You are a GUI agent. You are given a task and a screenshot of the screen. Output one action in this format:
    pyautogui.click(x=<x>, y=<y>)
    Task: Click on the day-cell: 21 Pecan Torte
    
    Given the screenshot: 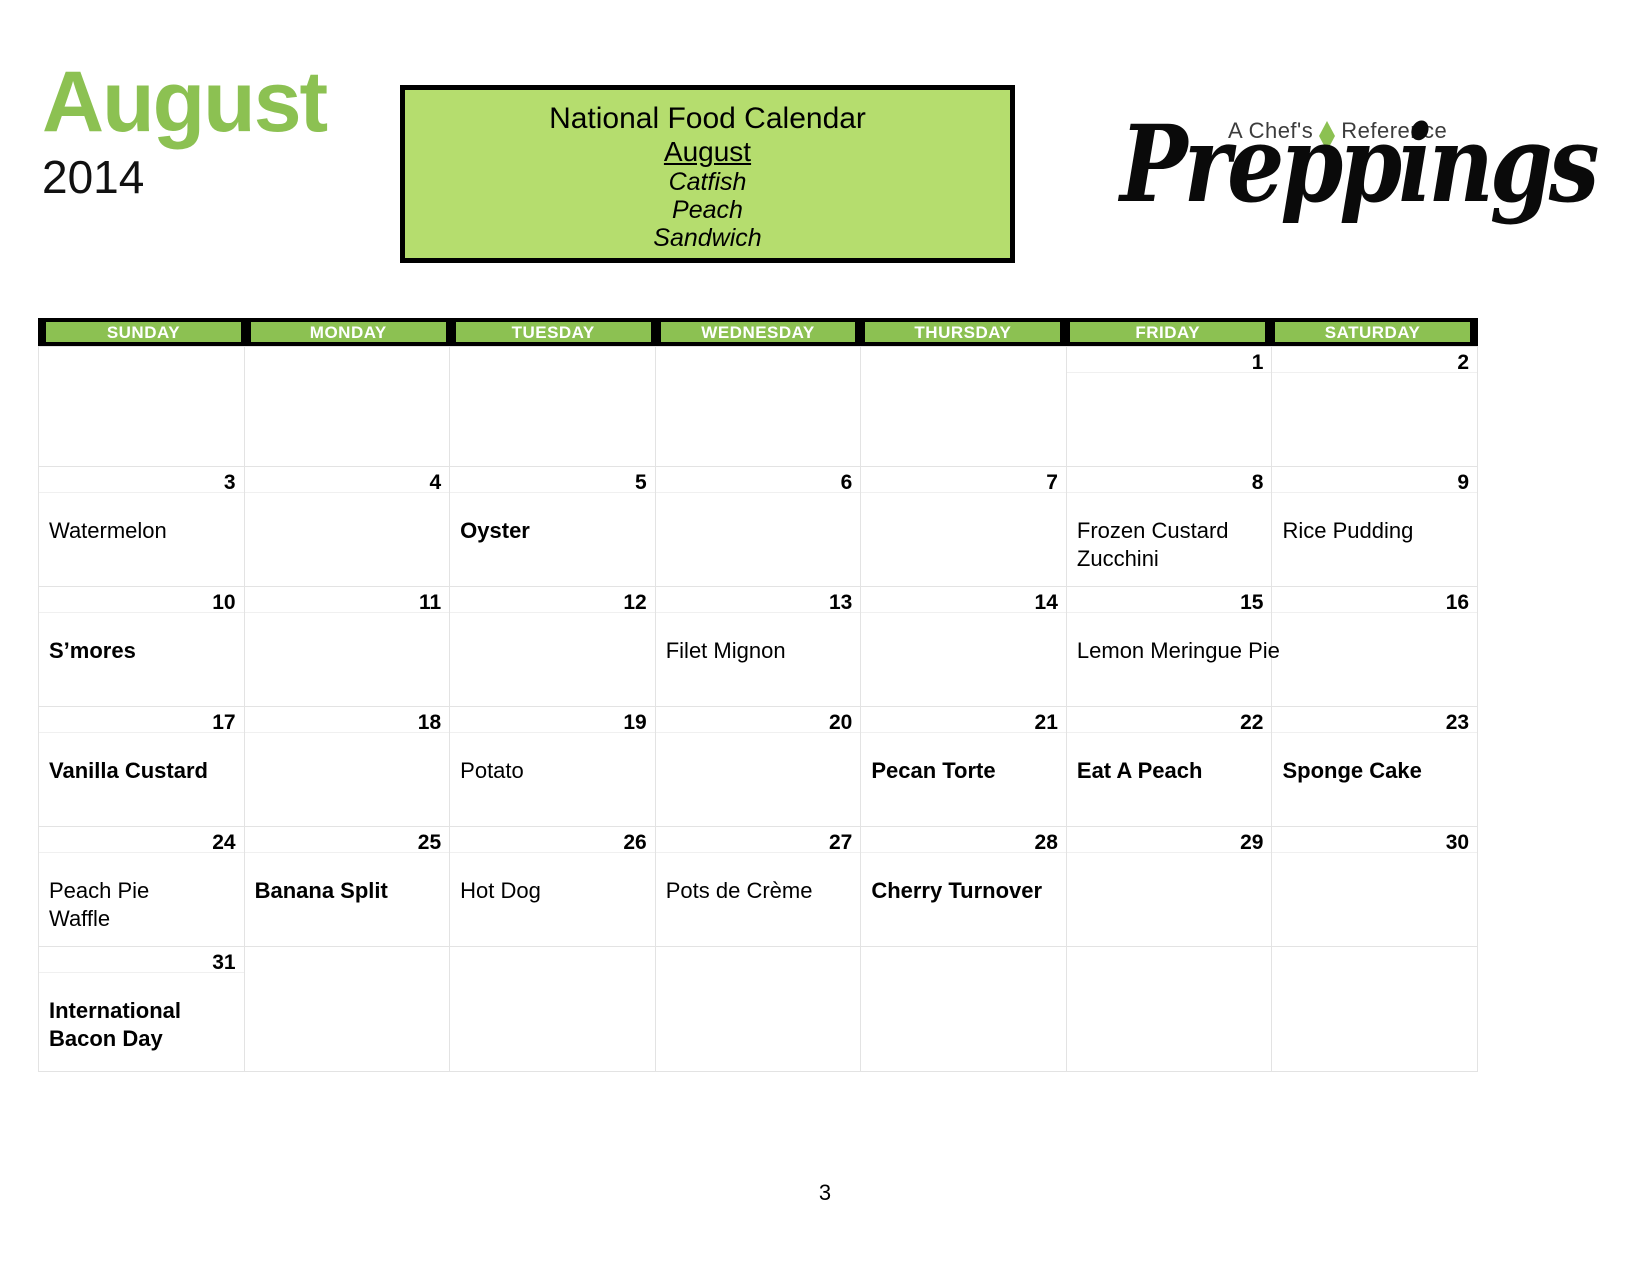 What is the action you would take?
    pyautogui.click(x=964, y=767)
    